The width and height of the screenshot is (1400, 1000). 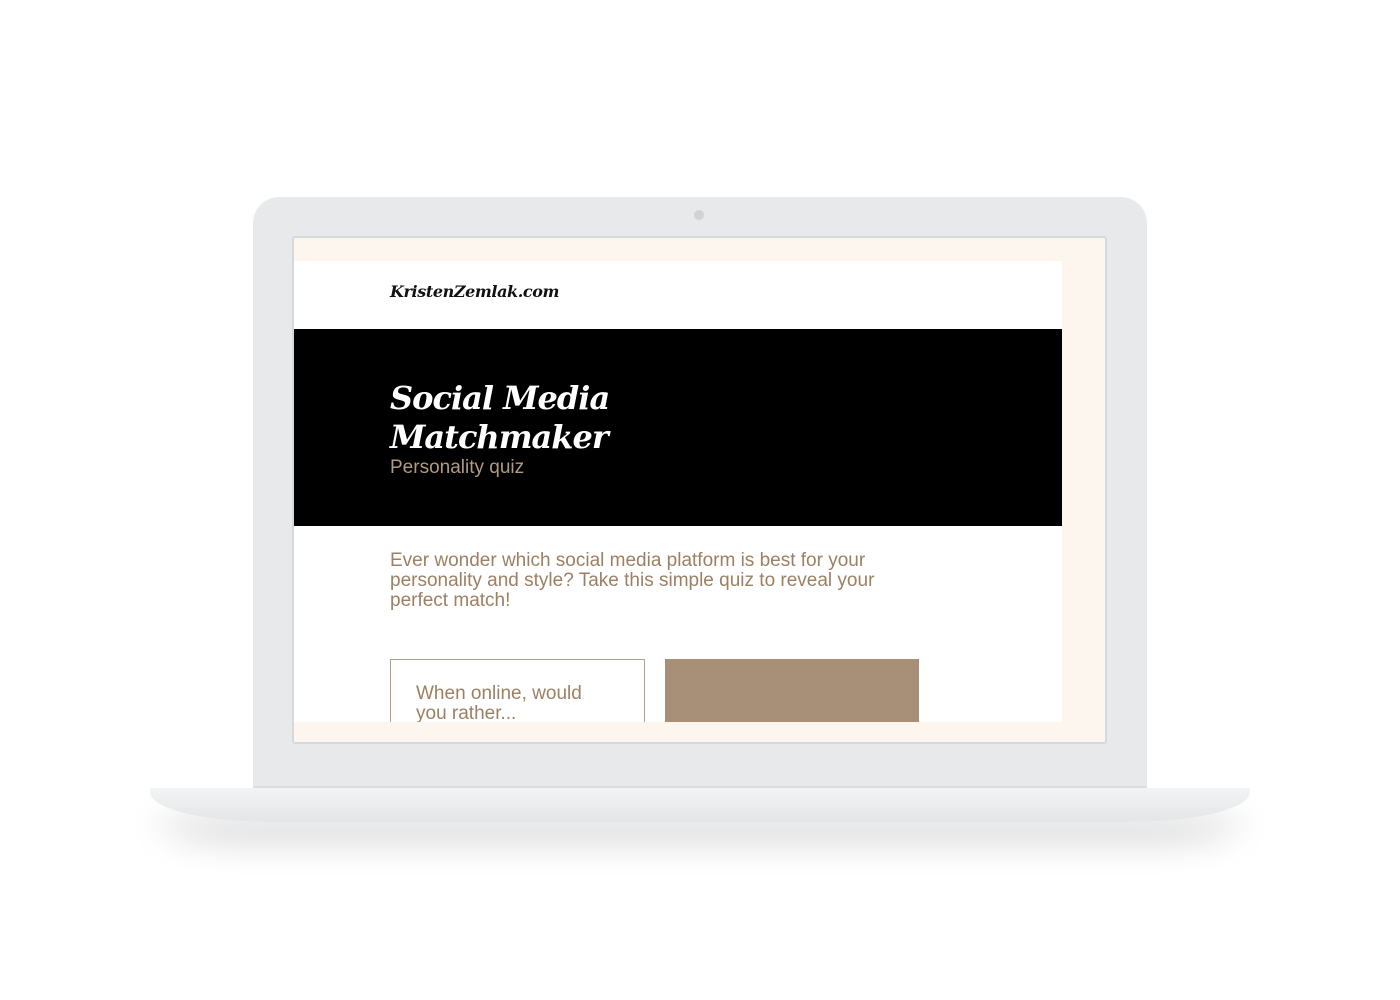 What do you see at coordinates (457, 467) in the screenshot?
I see `quiz-subtitle: Personality quiz` at bounding box center [457, 467].